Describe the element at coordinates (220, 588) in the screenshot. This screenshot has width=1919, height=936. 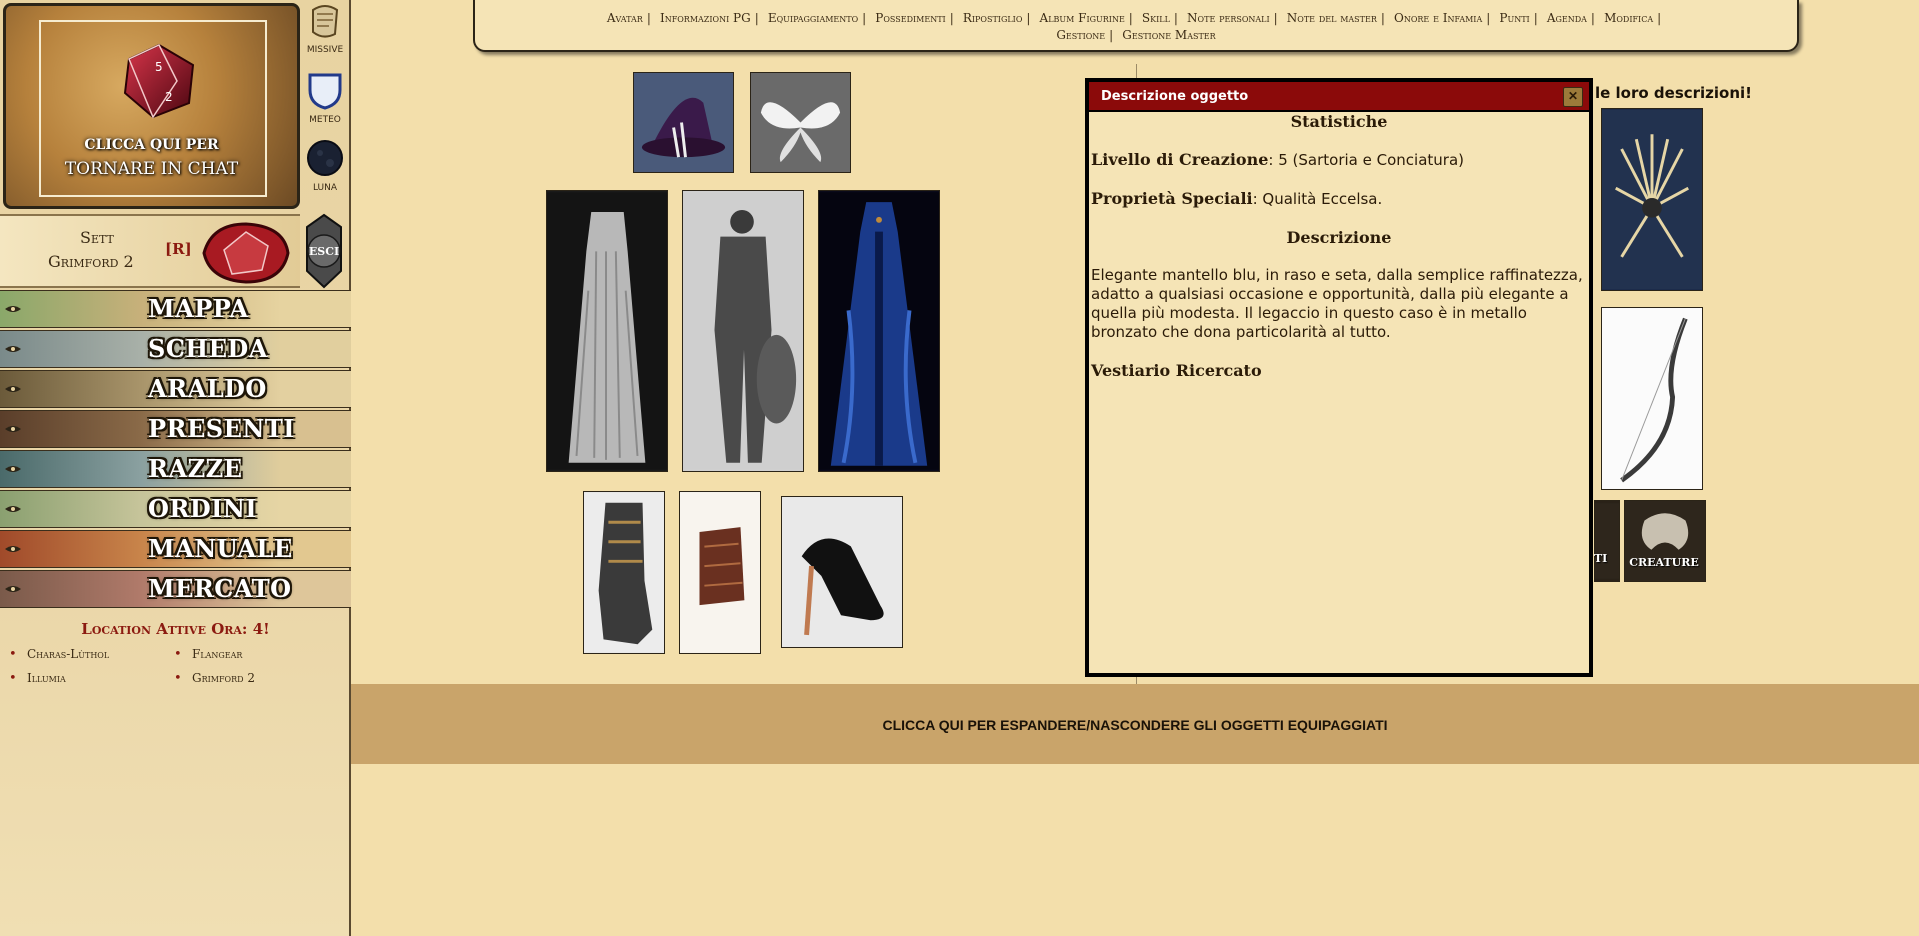
I see `nav-label: MERCATO` at that location.